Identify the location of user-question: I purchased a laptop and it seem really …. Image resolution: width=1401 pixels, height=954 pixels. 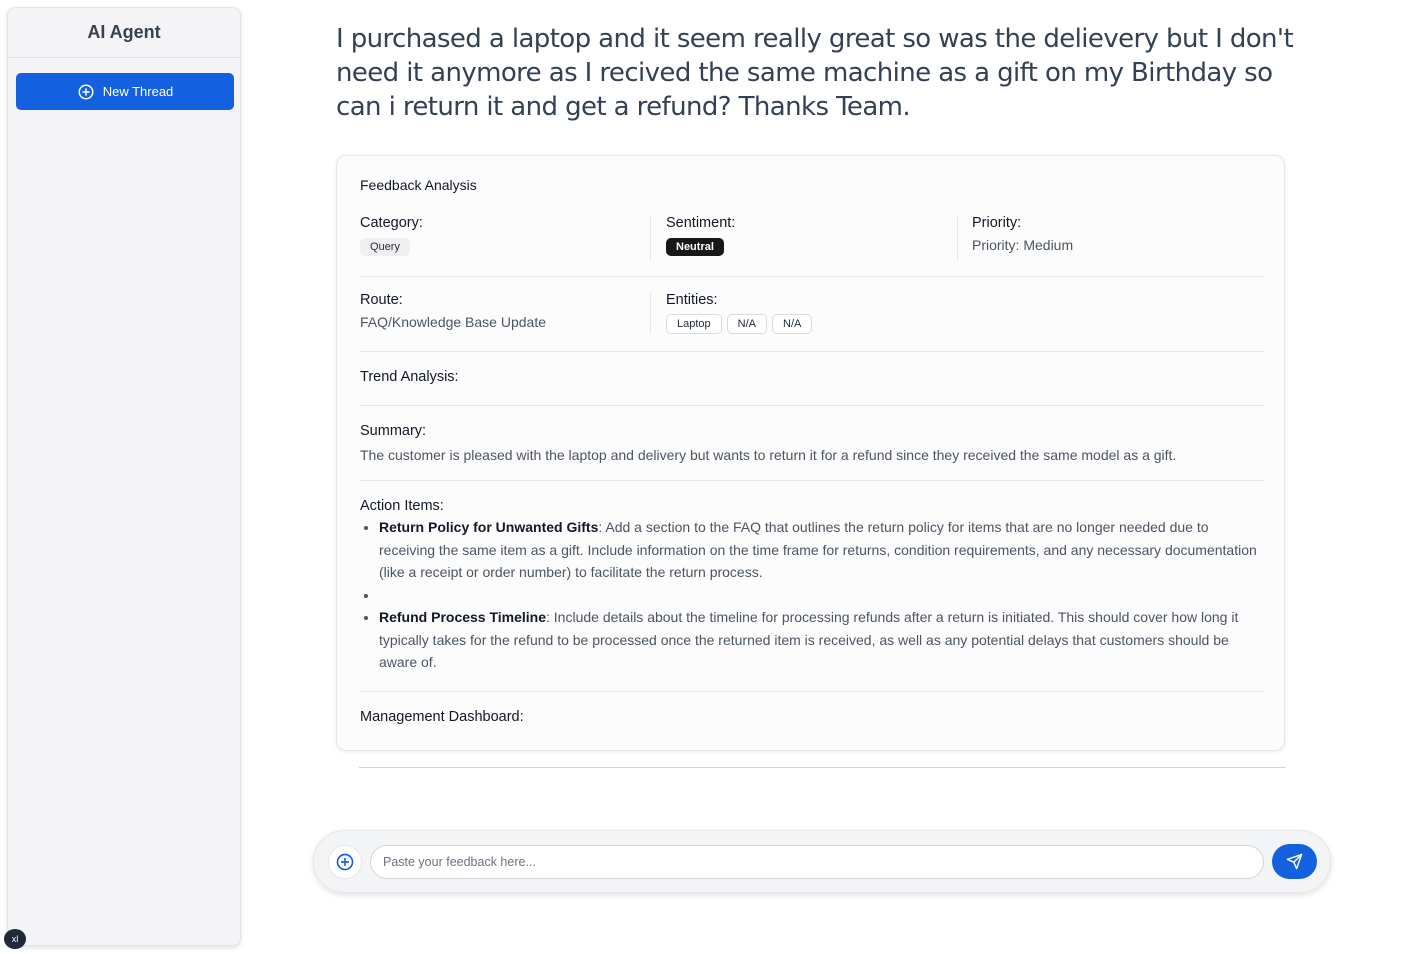
(815, 73).